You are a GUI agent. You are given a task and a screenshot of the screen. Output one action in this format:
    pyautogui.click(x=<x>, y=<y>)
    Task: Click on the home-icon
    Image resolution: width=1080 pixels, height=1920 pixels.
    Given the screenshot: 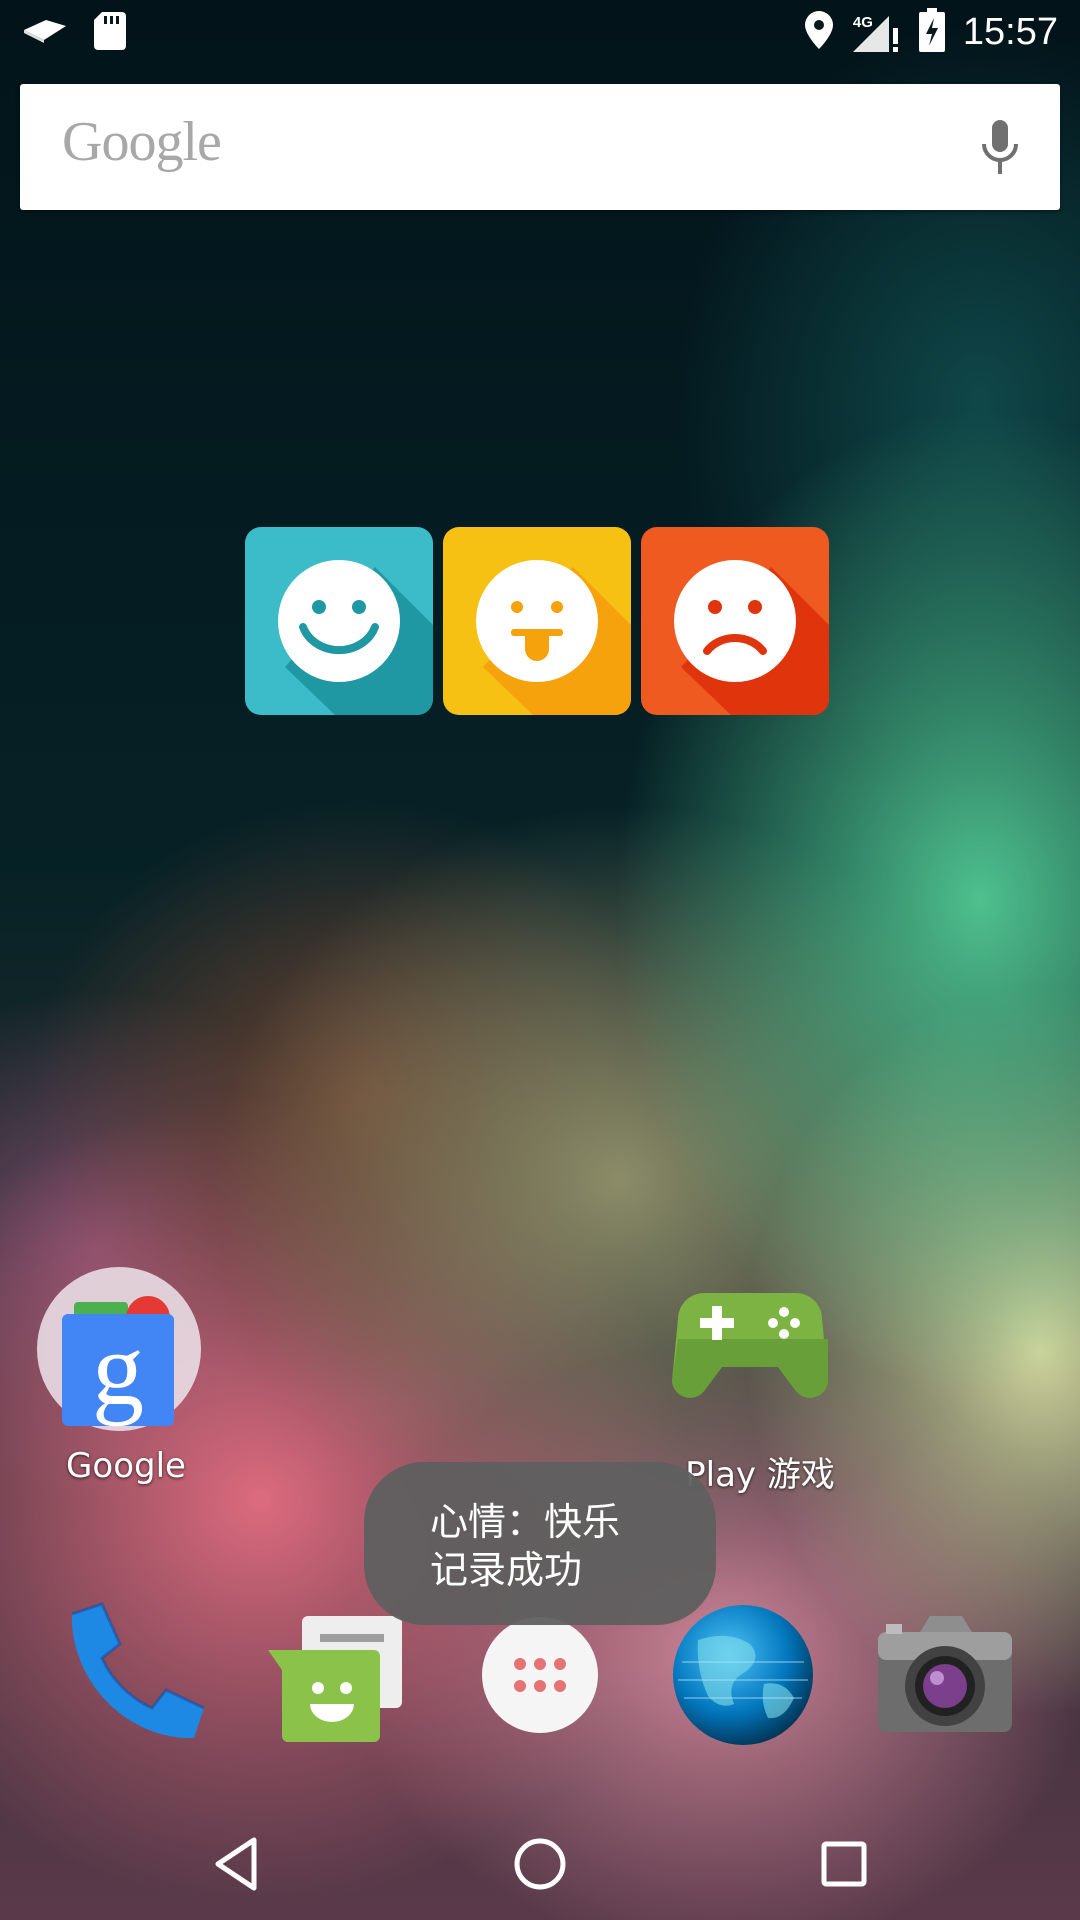 What is the action you would take?
    pyautogui.click(x=540, y=1864)
    